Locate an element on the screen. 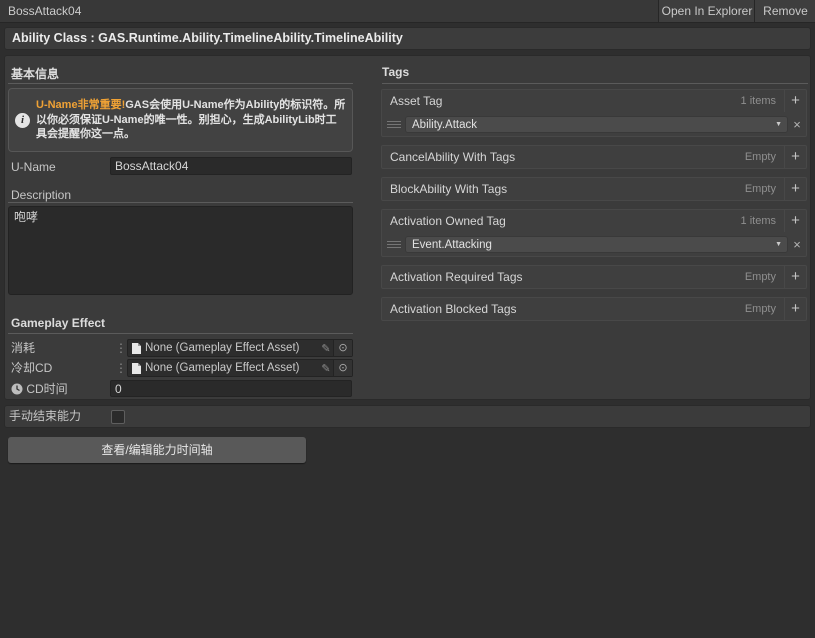  tag-group-header: CancelAbility With Tags Empty + is located at coordinates (594, 157).